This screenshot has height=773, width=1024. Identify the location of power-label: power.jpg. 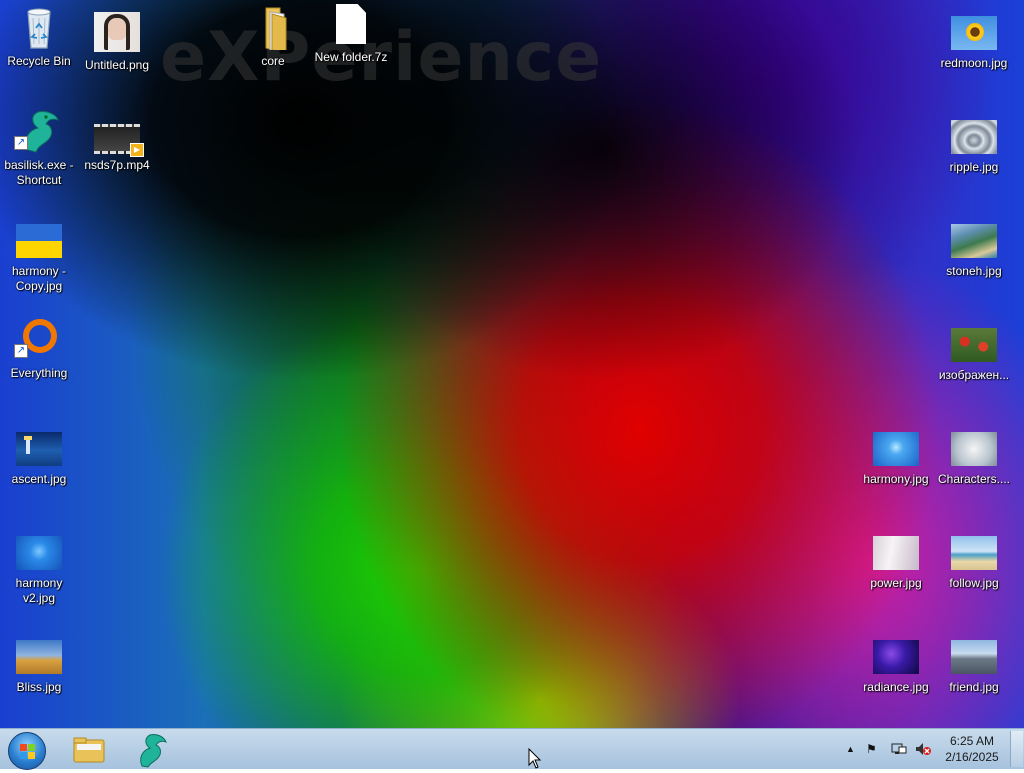
(896, 583).